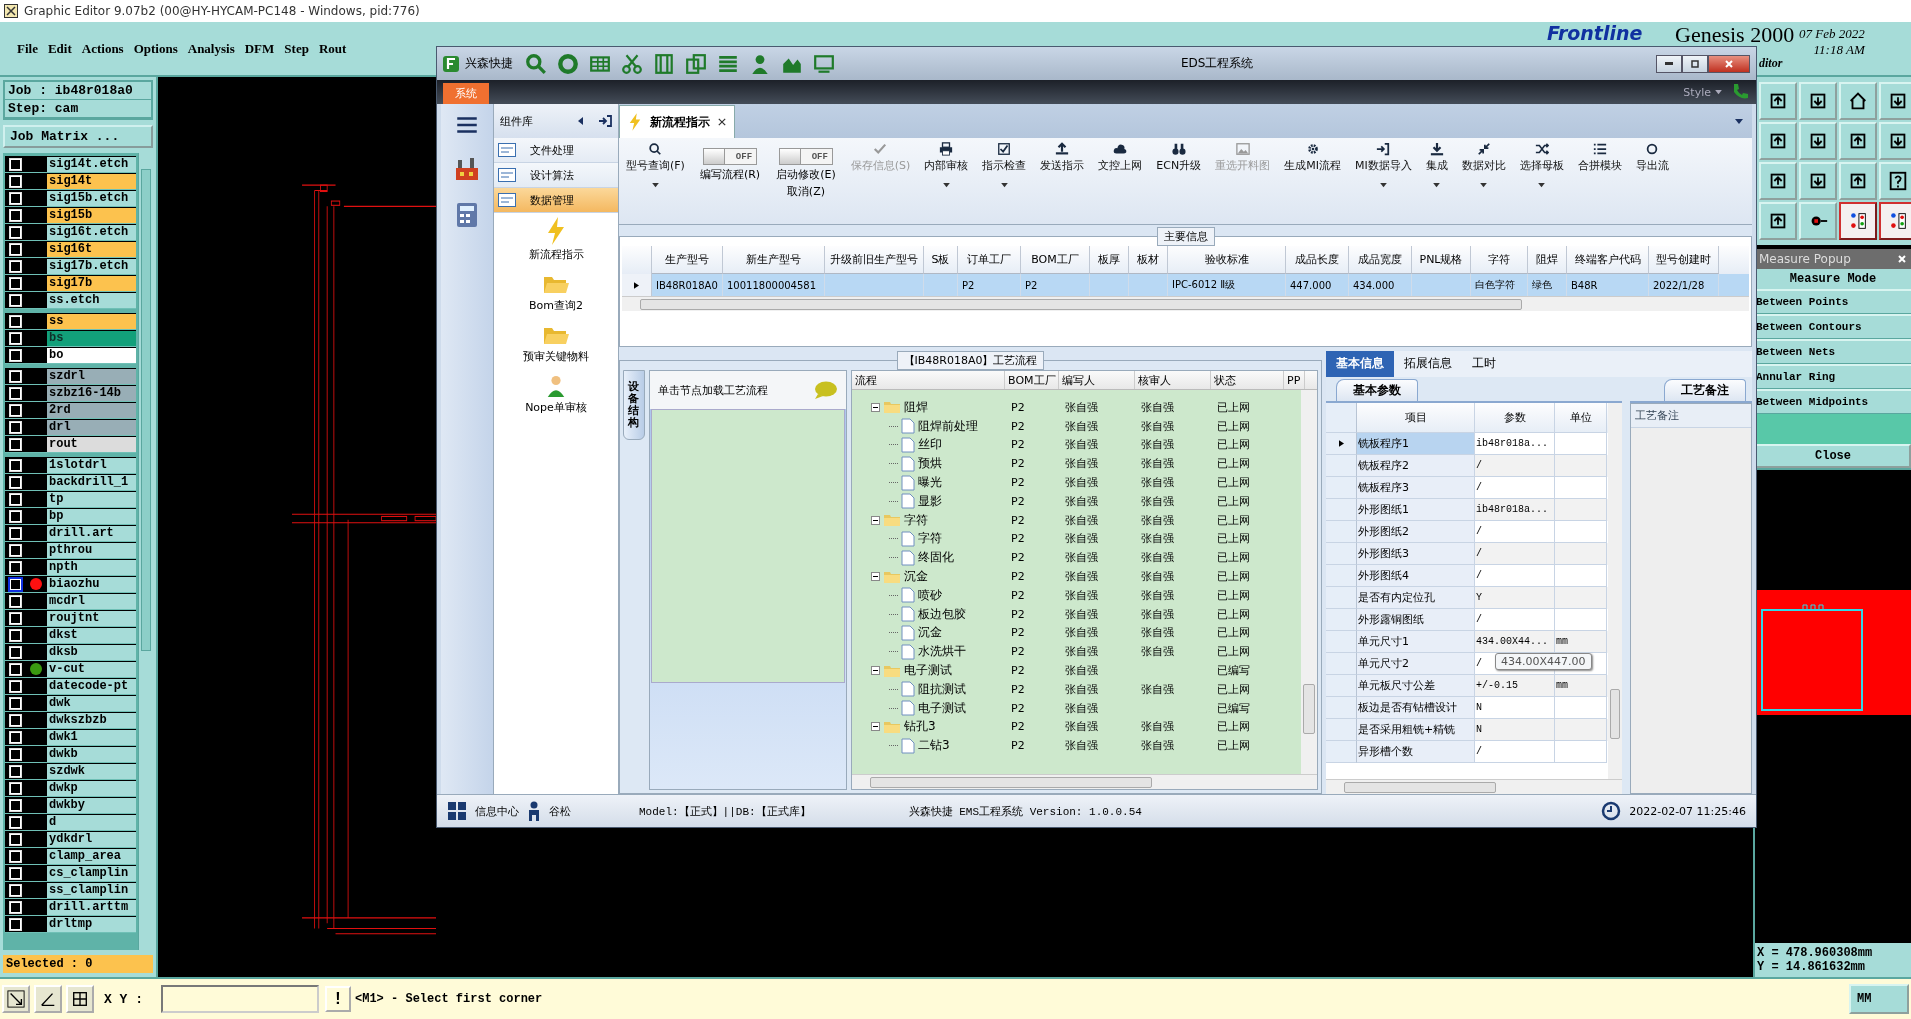 Image resolution: width=1911 pixels, height=1019 pixels. I want to click on menu-item: Analysis, so click(211, 48).